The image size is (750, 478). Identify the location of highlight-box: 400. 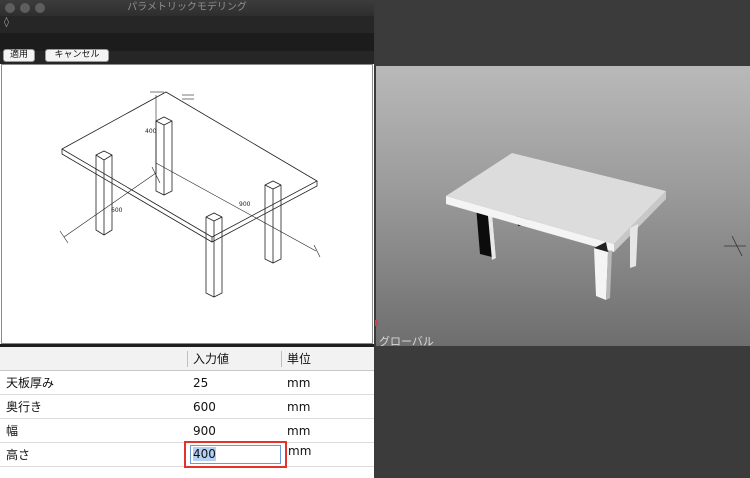
(235, 454).